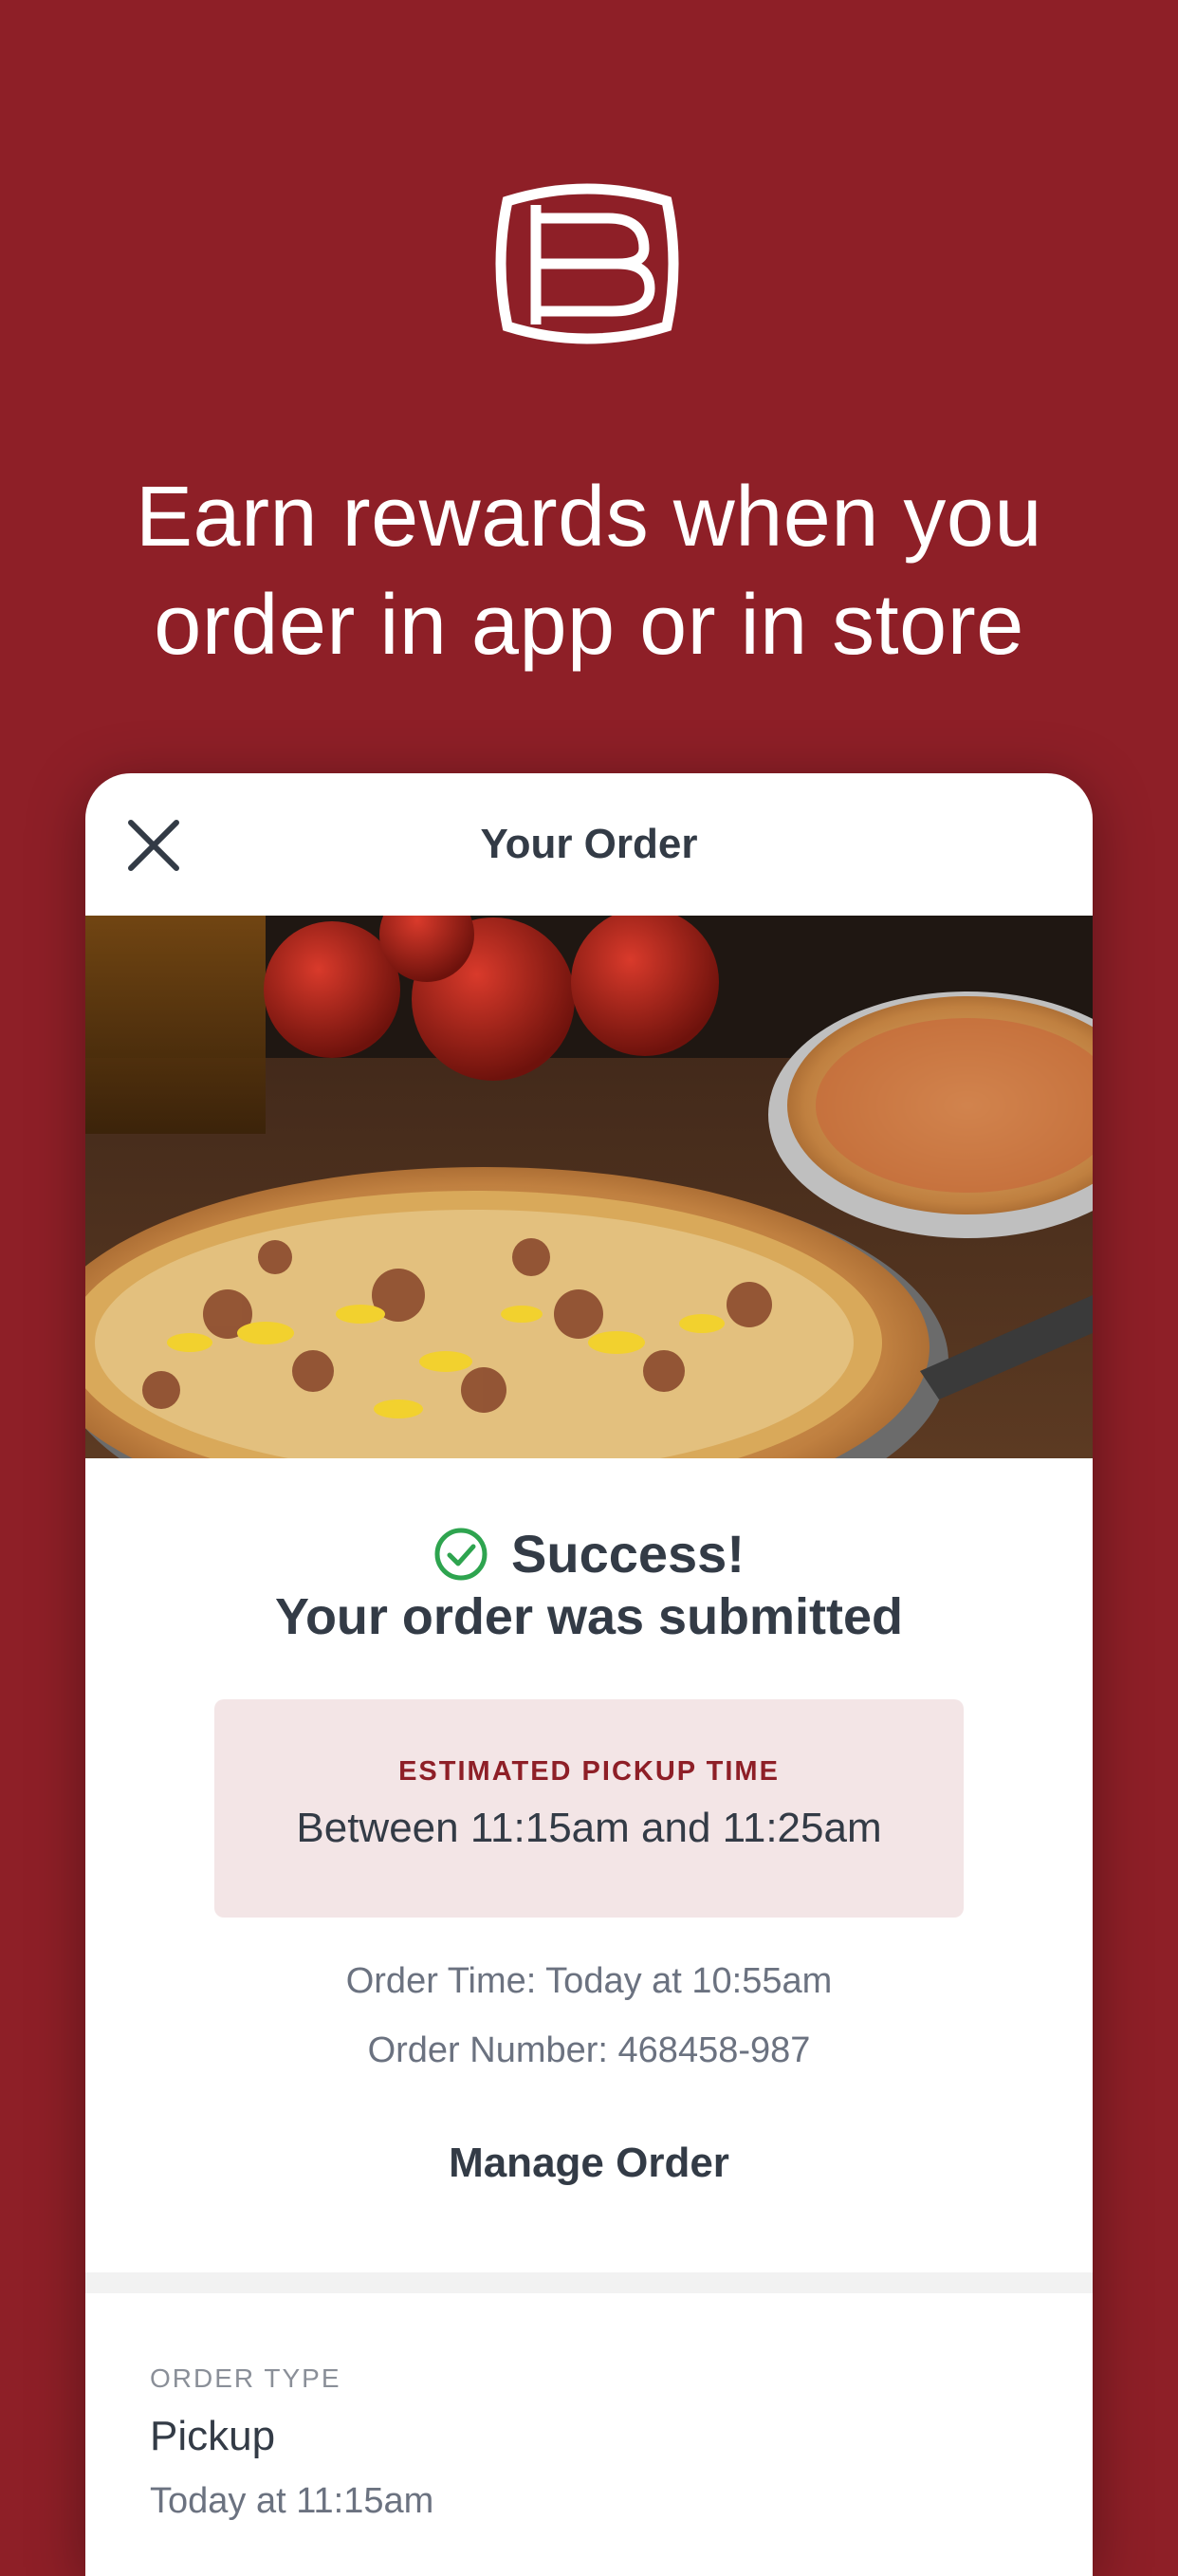  What do you see at coordinates (589, 625) in the screenshot?
I see `headline-line-2: order in app or in store` at bounding box center [589, 625].